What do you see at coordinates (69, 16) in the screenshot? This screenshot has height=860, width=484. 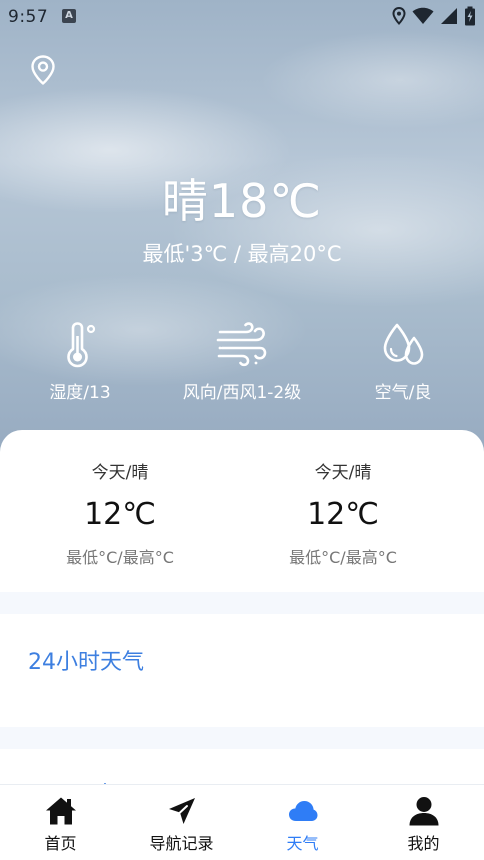 I see `app-notification-icon: A` at bounding box center [69, 16].